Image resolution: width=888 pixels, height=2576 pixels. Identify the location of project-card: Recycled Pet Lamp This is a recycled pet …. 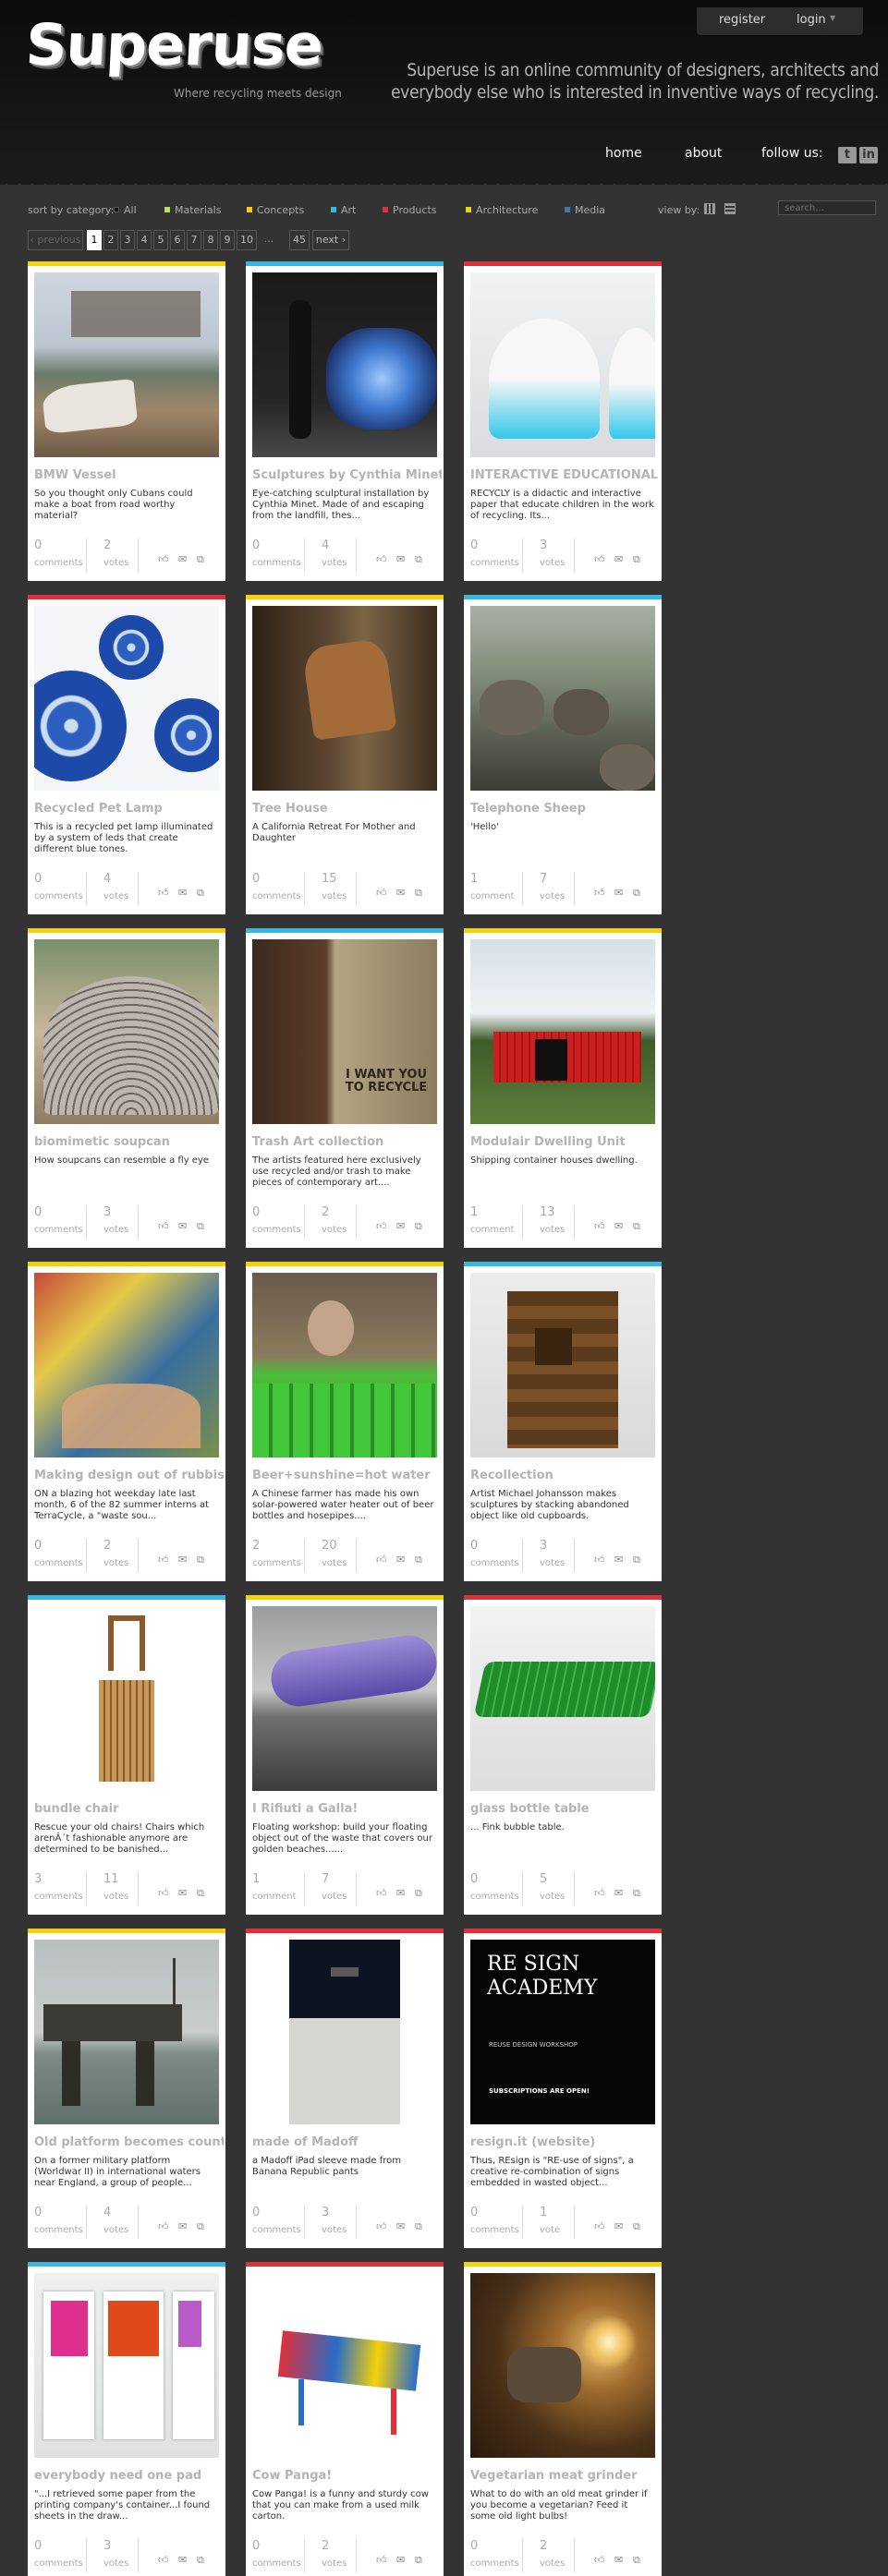
(127, 754).